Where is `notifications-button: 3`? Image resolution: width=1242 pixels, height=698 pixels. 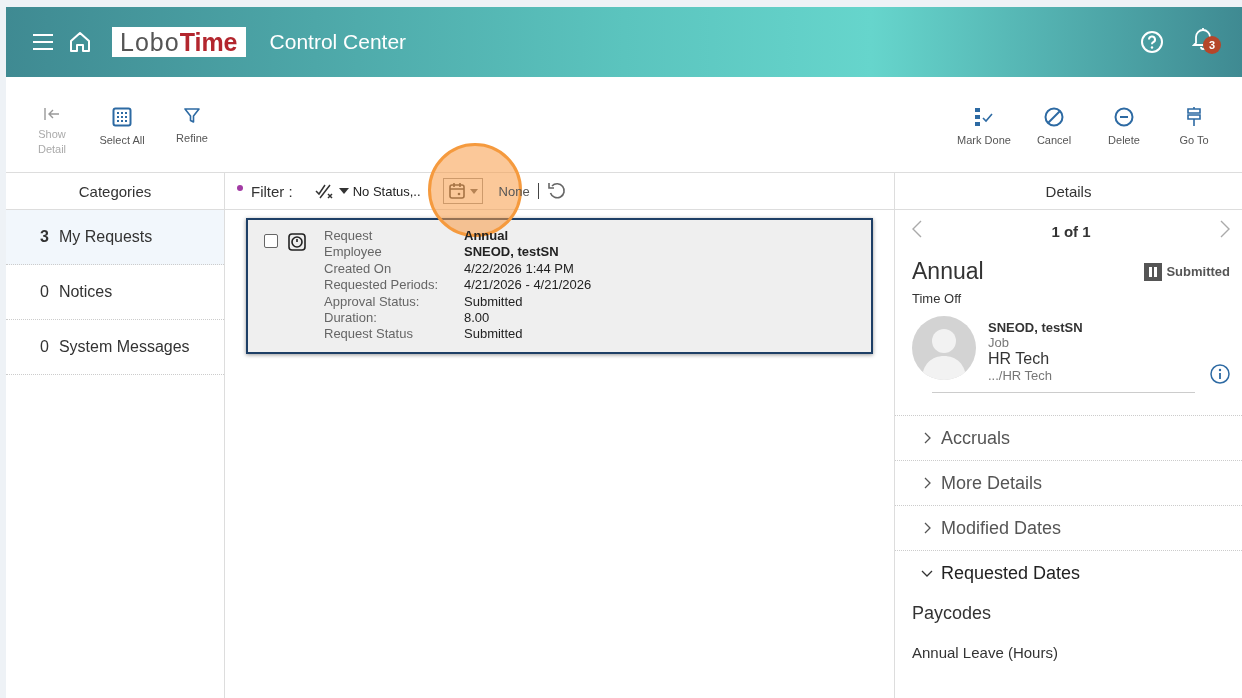 notifications-button: 3 is located at coordinates (1206, 42).